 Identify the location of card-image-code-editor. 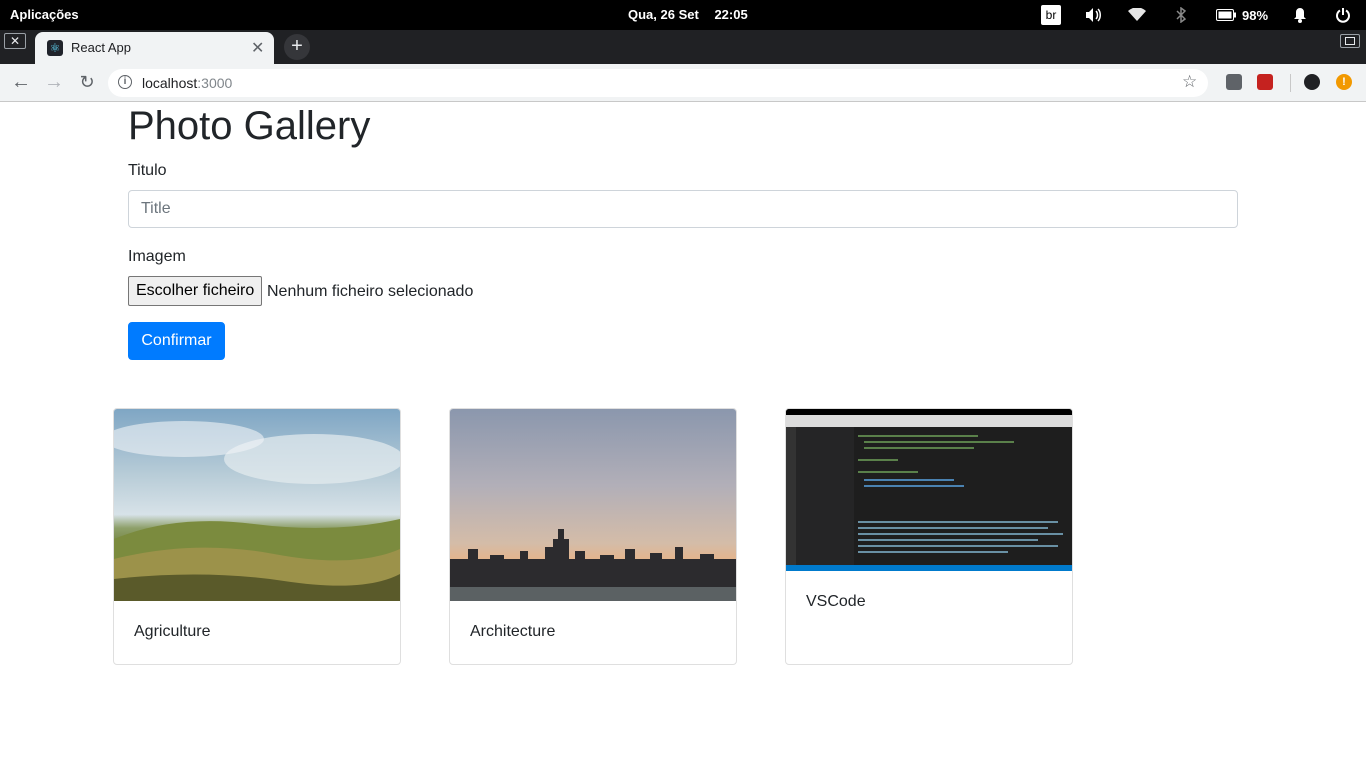
(929, 490).